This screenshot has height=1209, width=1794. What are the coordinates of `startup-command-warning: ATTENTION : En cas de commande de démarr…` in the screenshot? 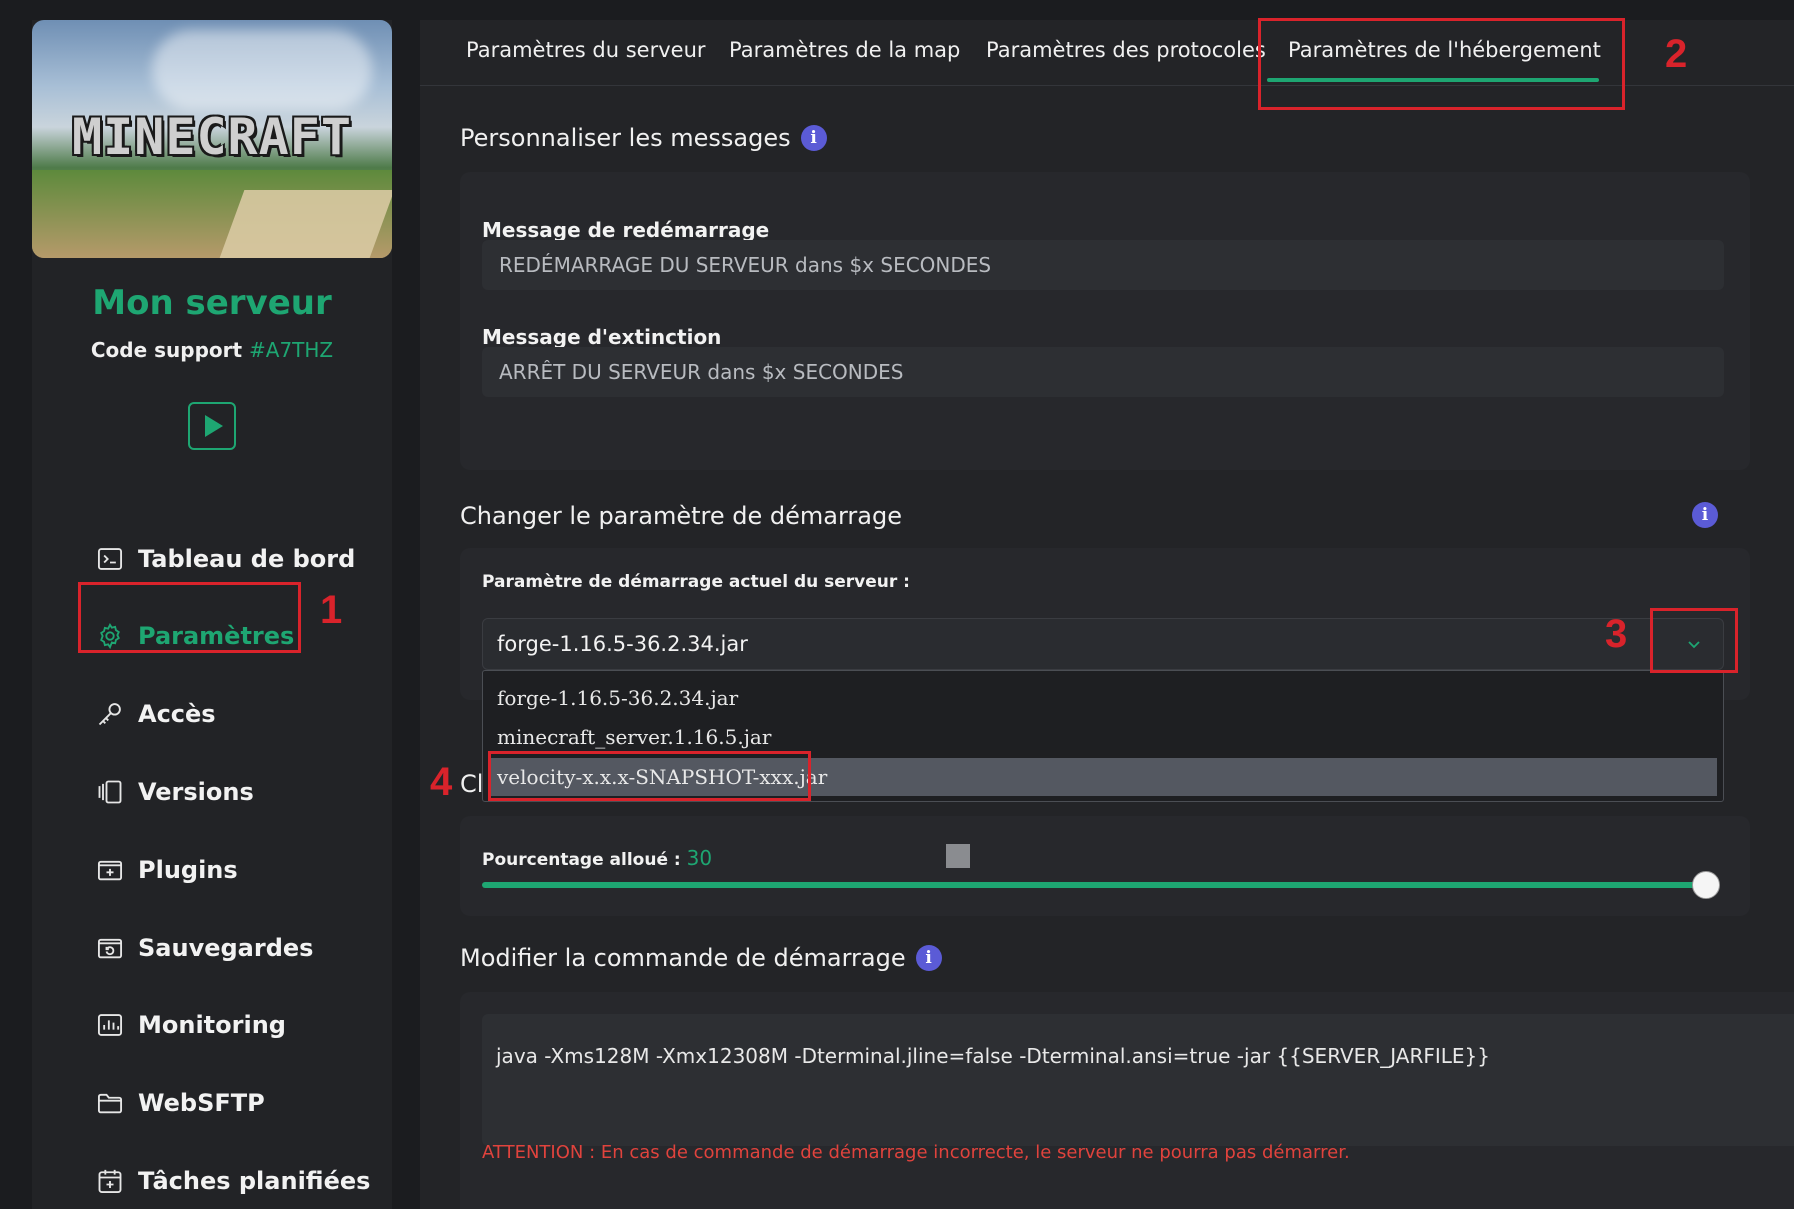 It's located at (916, 1152).